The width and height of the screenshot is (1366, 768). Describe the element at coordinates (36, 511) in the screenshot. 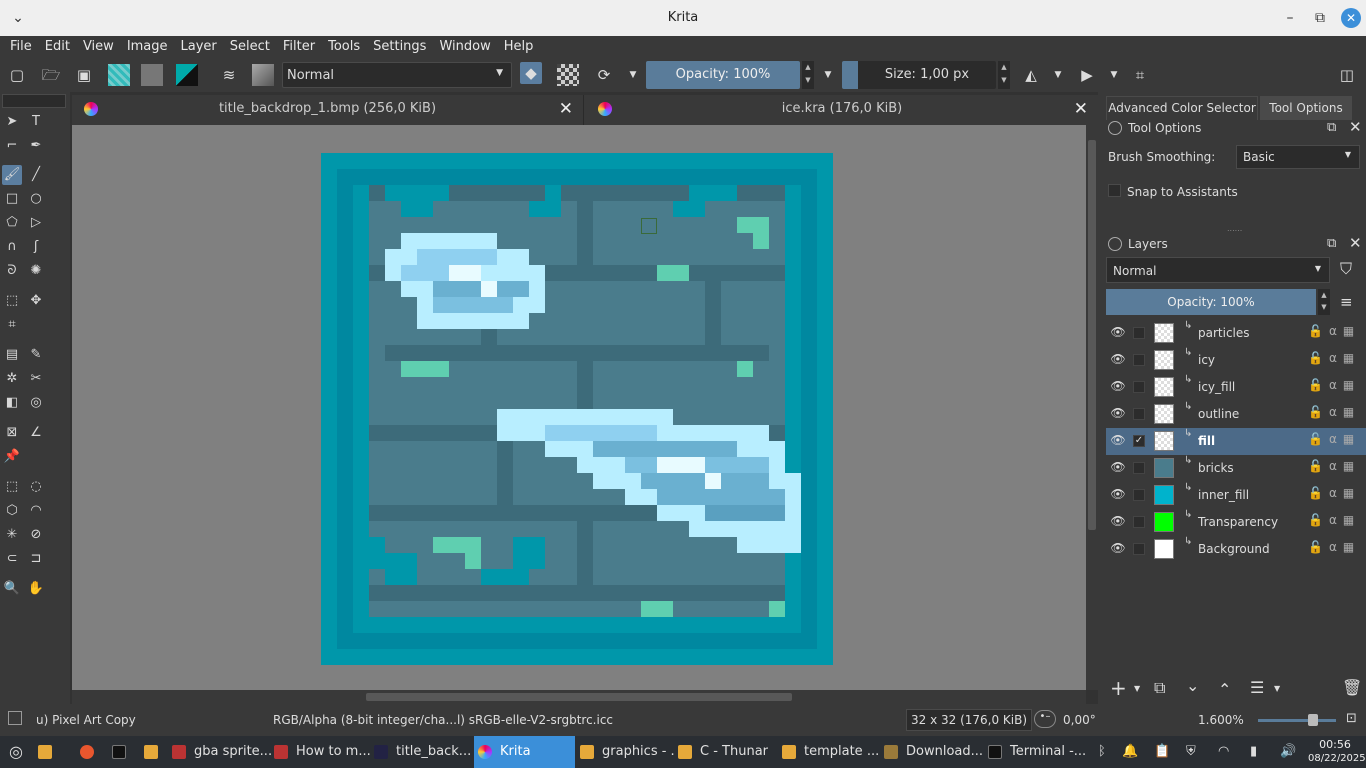

I see `freehand-select-icon: ◠` at that location.